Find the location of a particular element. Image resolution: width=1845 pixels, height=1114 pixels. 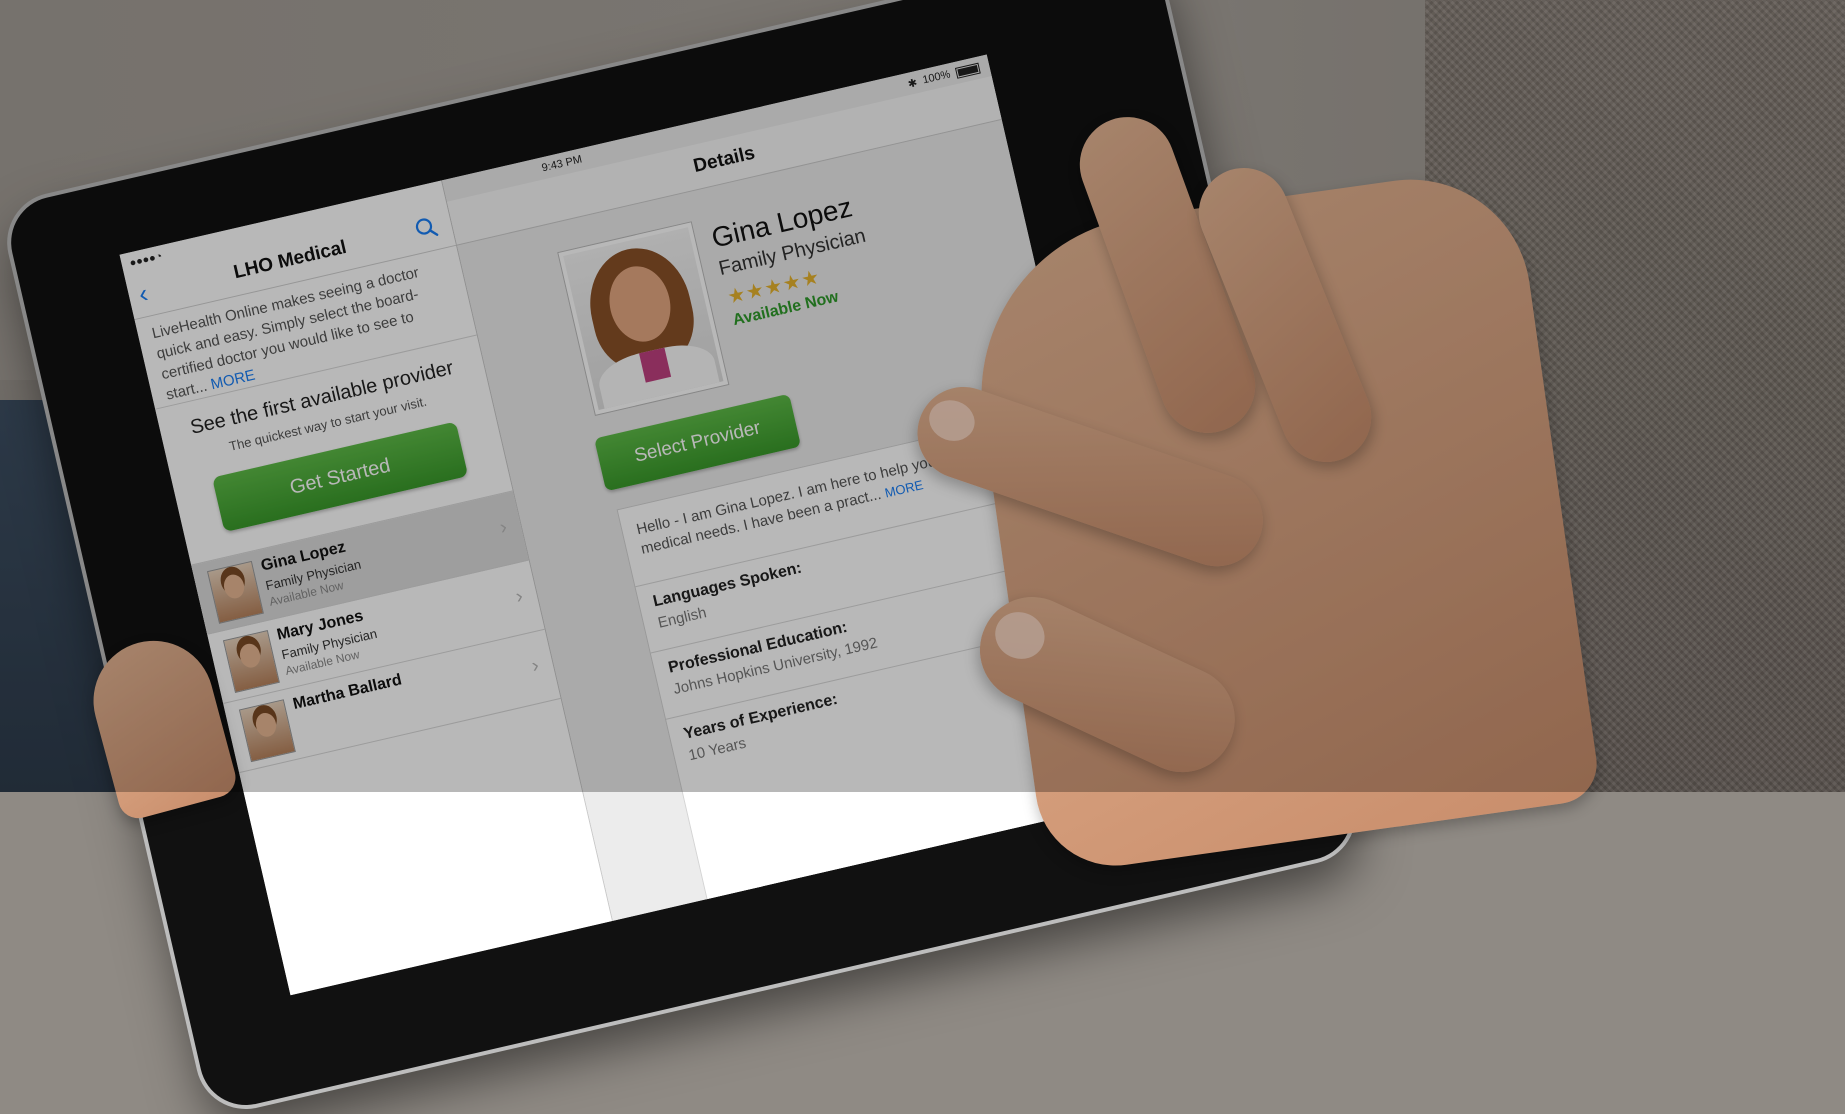

doctor-photo-image is located at coordinates (643, 318).